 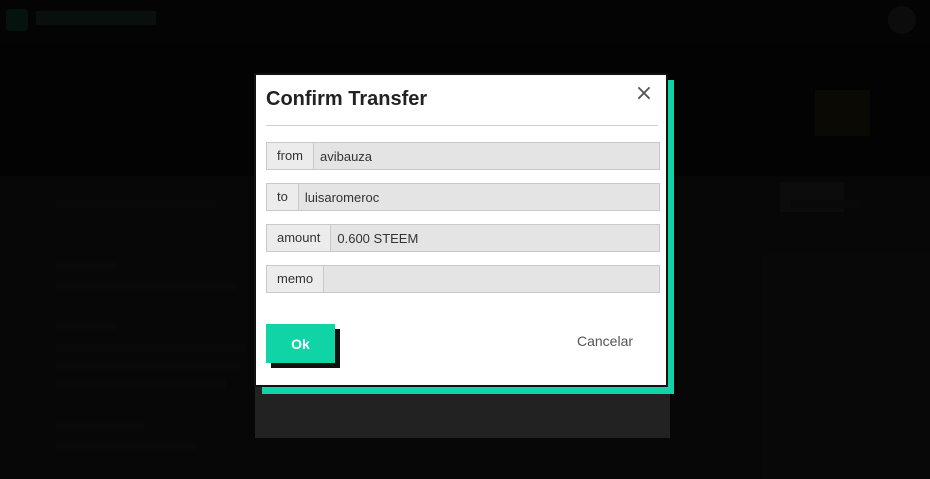 I want to click on to-field, so click(x=478, y=197).